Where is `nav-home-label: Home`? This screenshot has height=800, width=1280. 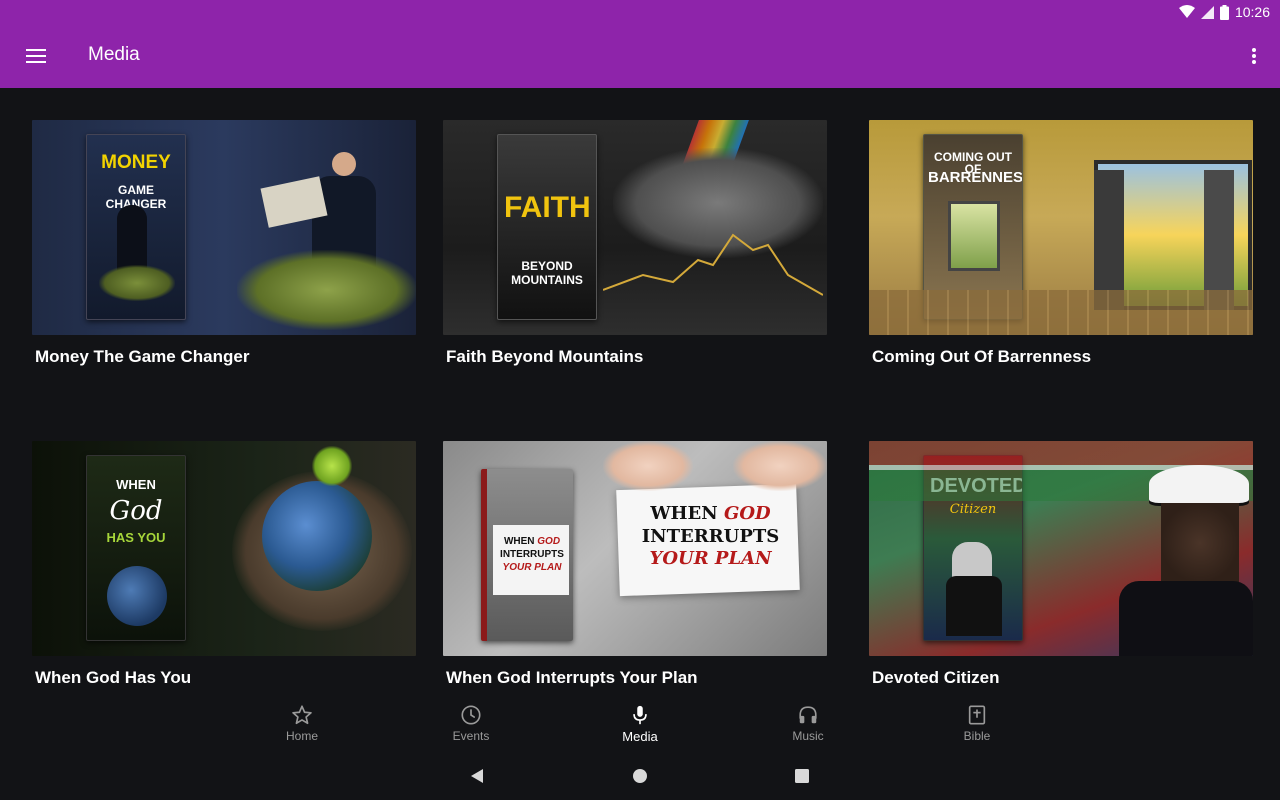 nav-home-label: Home is located at coordinates (301, 736).